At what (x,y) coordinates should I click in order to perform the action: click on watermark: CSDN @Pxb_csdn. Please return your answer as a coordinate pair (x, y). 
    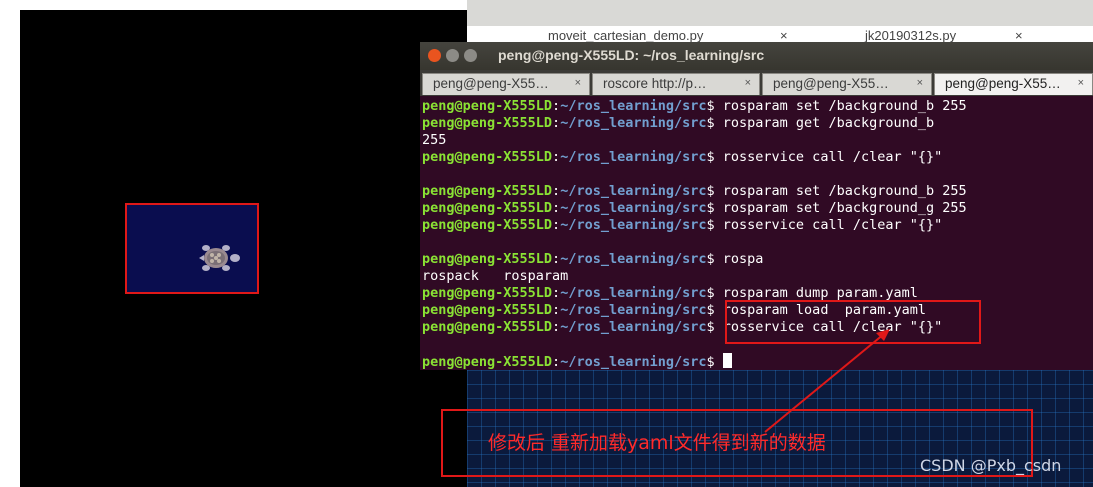
    Looking at the image, I should click on (991, 465).